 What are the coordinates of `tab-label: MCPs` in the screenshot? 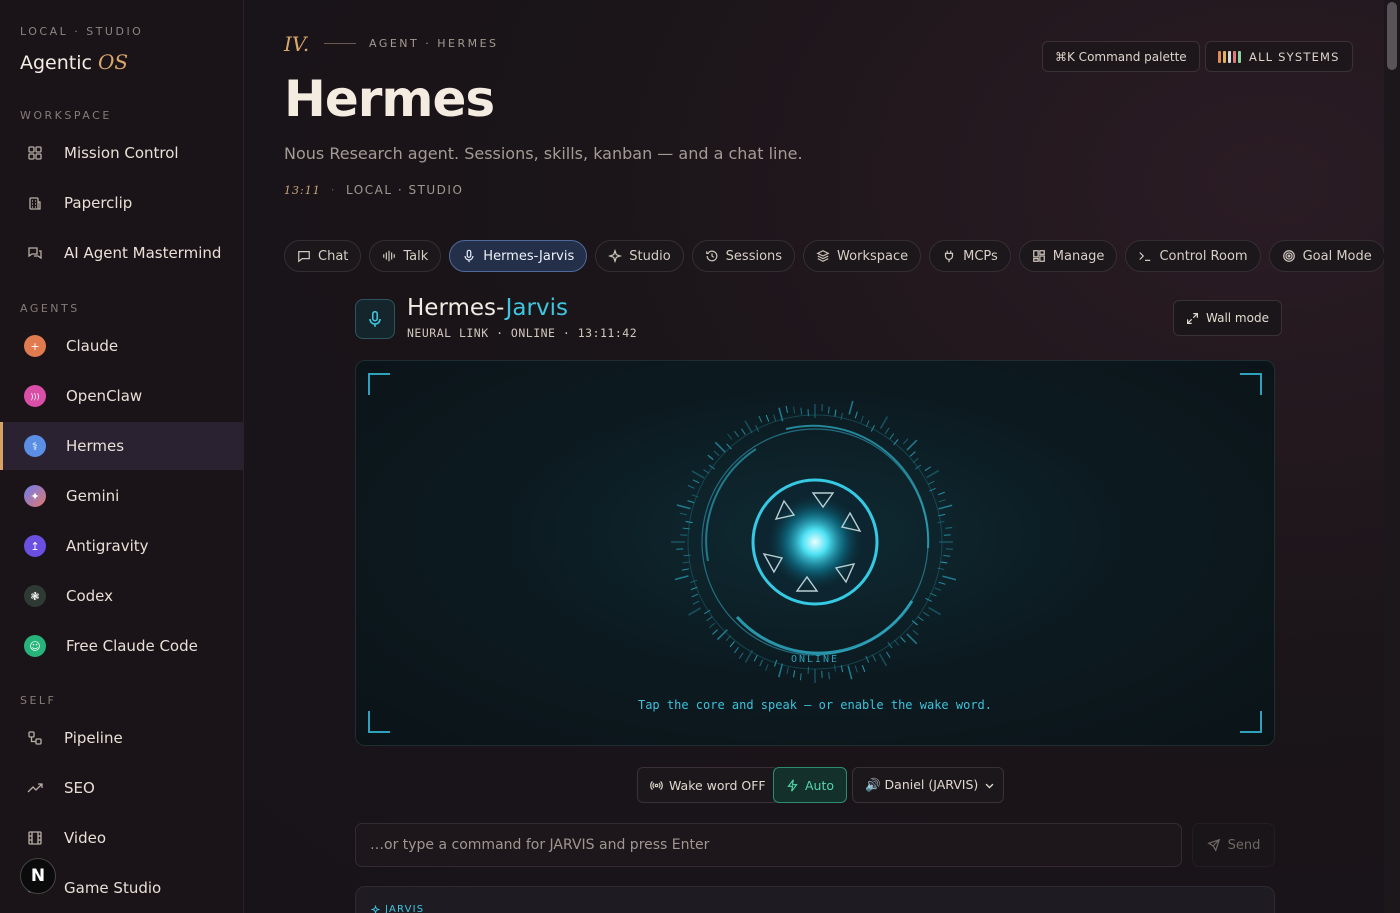 It's located at (980, 256).